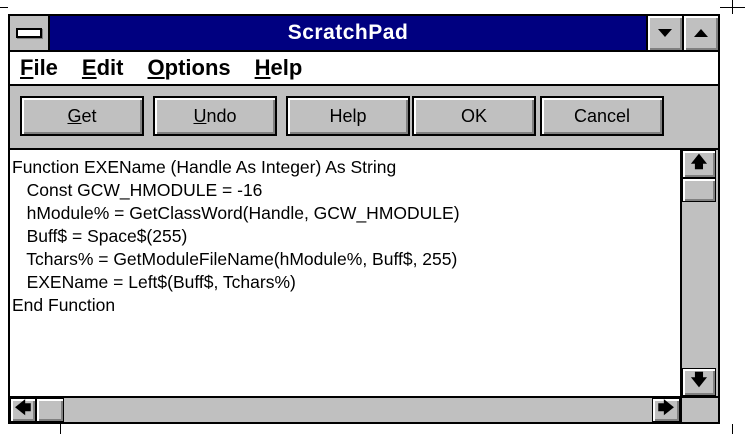 The image size is (745, 434). I want to click on vertical-scrollbar: 🡅 🡇, so click(700, 273).